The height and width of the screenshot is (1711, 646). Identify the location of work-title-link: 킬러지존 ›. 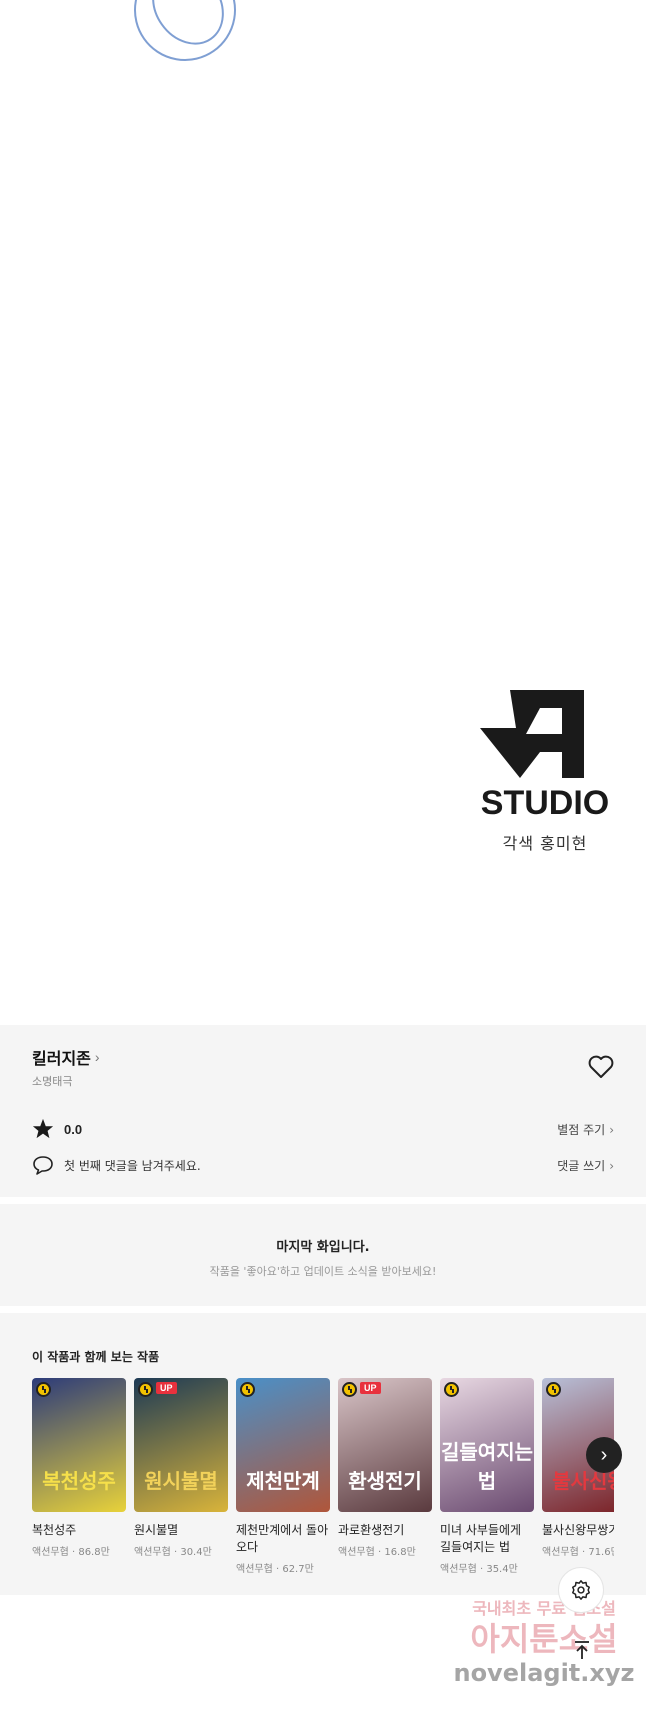
(66, 1057).